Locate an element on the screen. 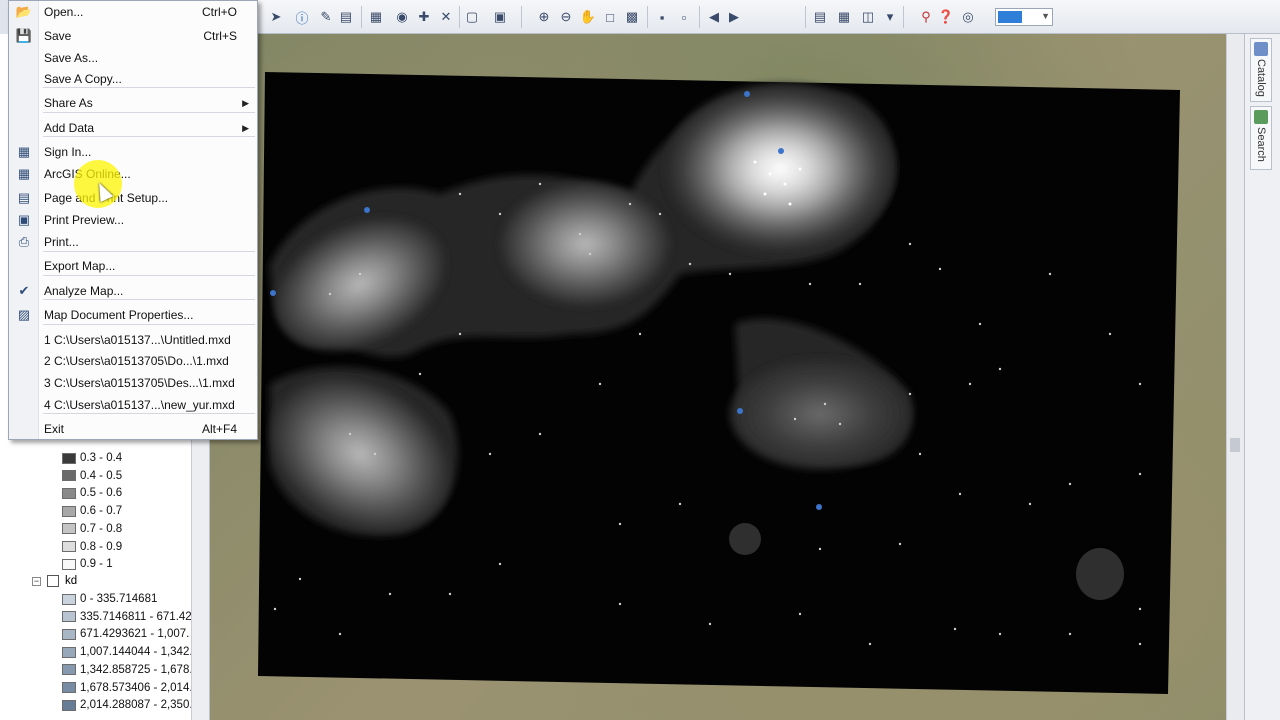  legend-class-label: 335.7146811 - 671.42 is located at coordinates (136, 616).